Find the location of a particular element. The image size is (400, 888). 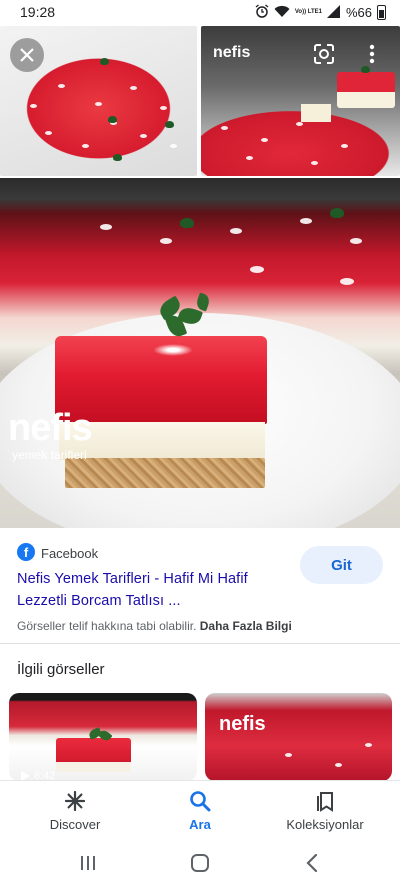

status-bar: 19:28 Vo)) LTE1 %66 is located at coordinates (200, 13).